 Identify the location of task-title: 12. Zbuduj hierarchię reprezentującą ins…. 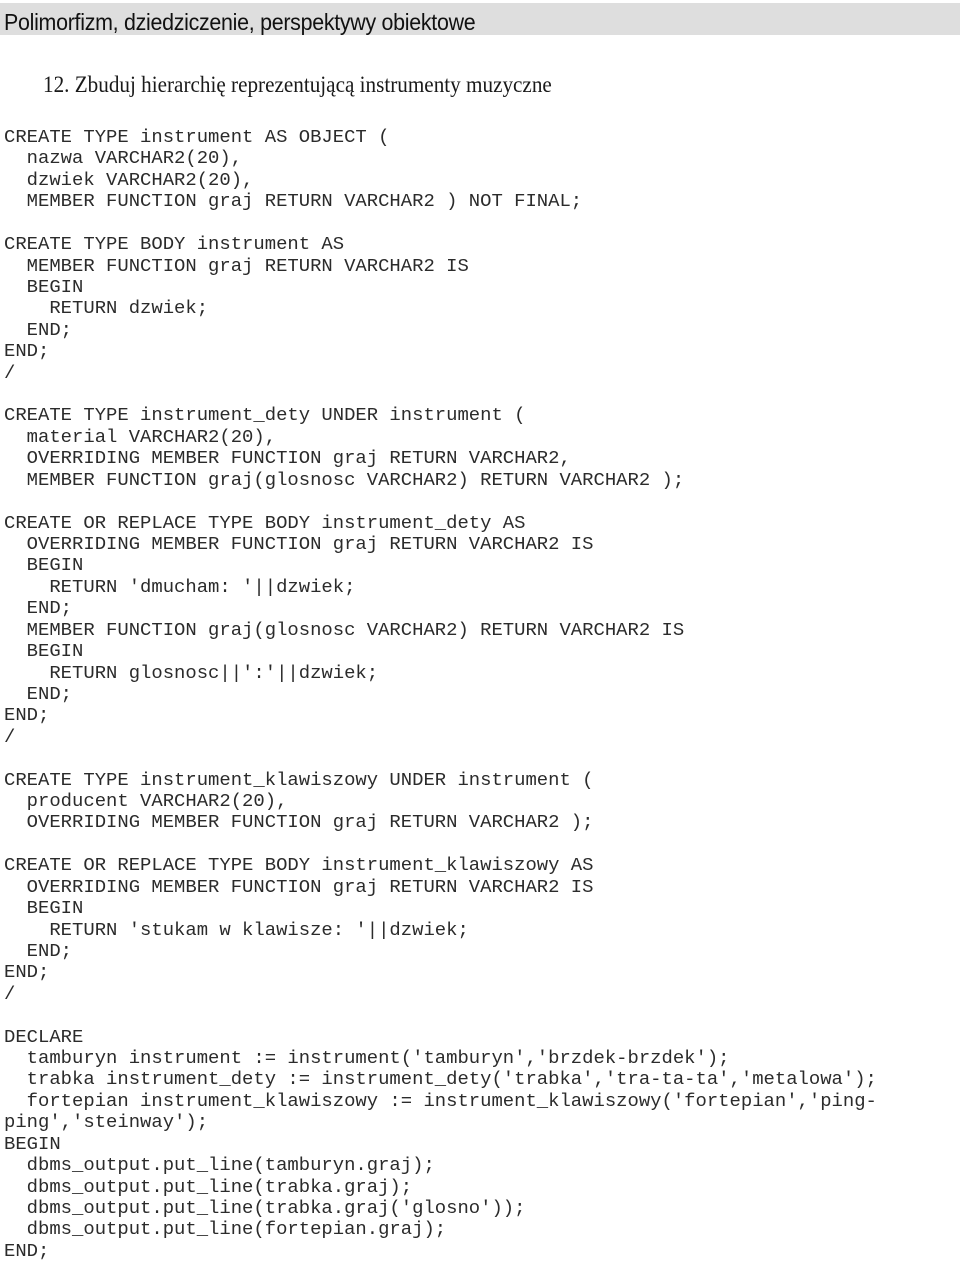
(297, 84).